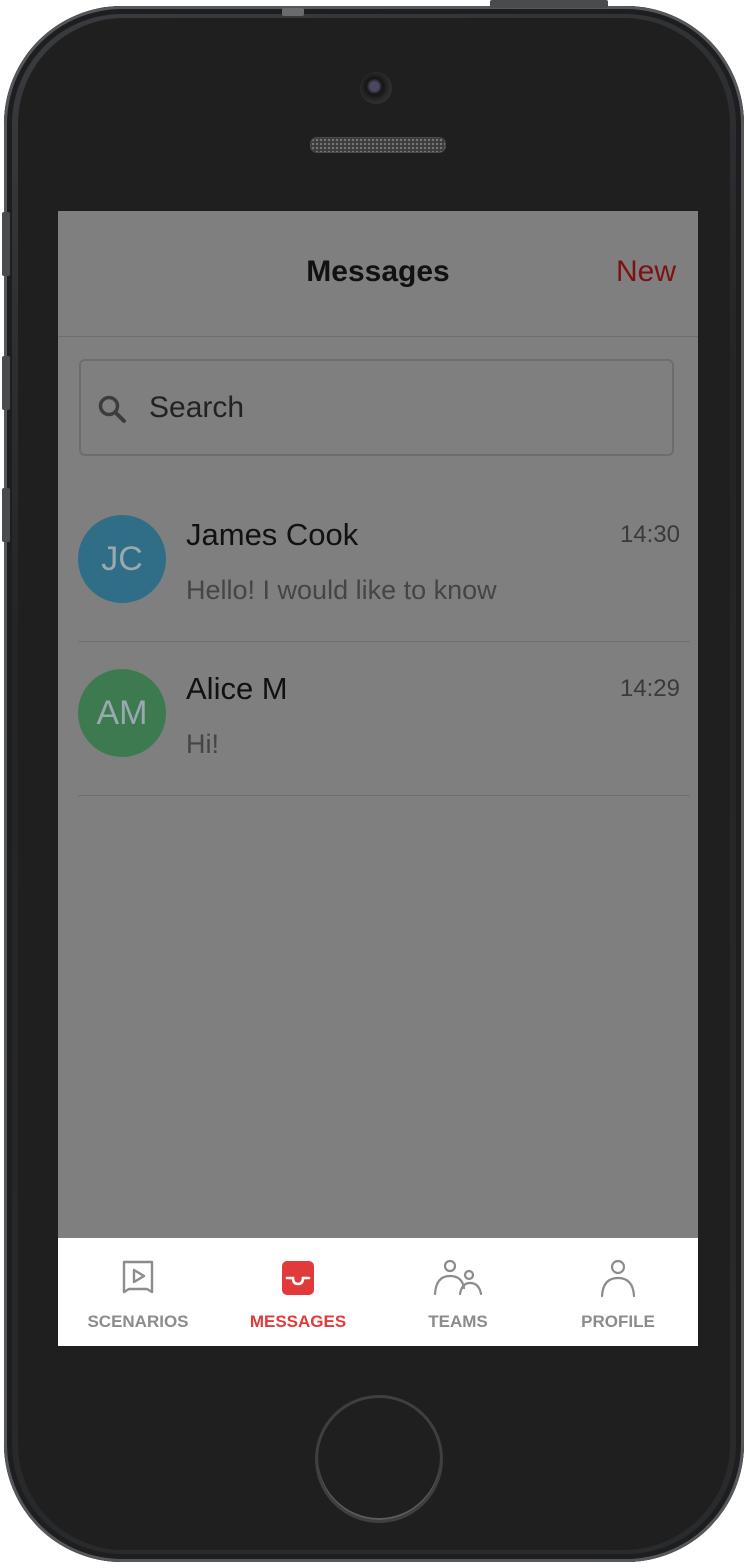  What do you see at coordinates (298, 1321) in the screenshot?
I see `tab-label: MESSAGES` at bounding box center [298, 1321].